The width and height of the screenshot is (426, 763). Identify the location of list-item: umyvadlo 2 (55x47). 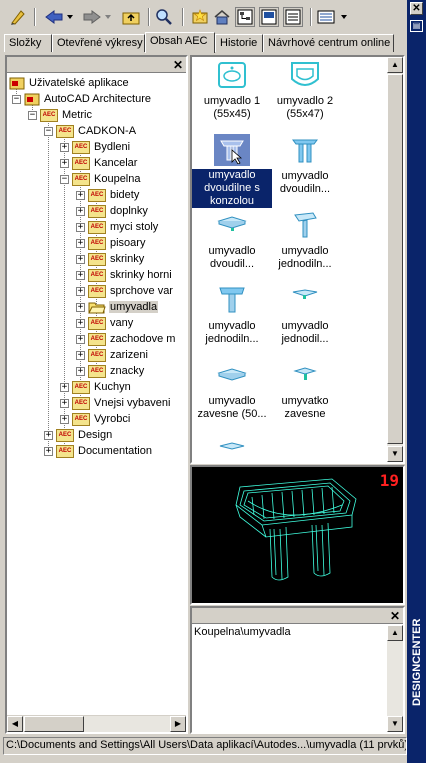
(305, 90).